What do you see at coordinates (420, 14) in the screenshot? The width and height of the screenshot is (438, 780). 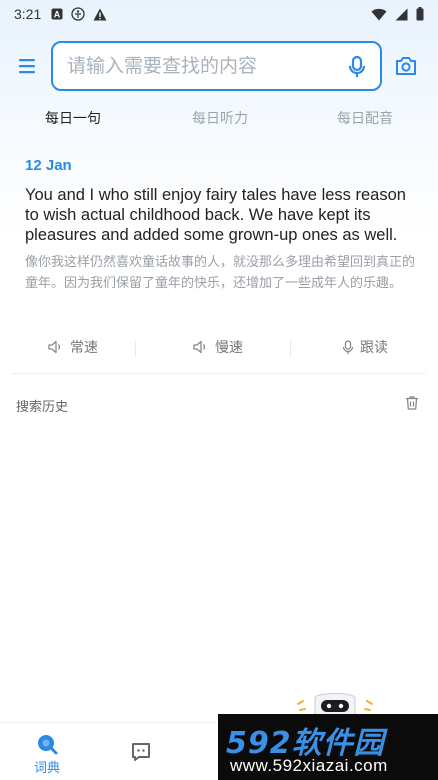 I see `battery-icon` at bounding box center [420, 14].